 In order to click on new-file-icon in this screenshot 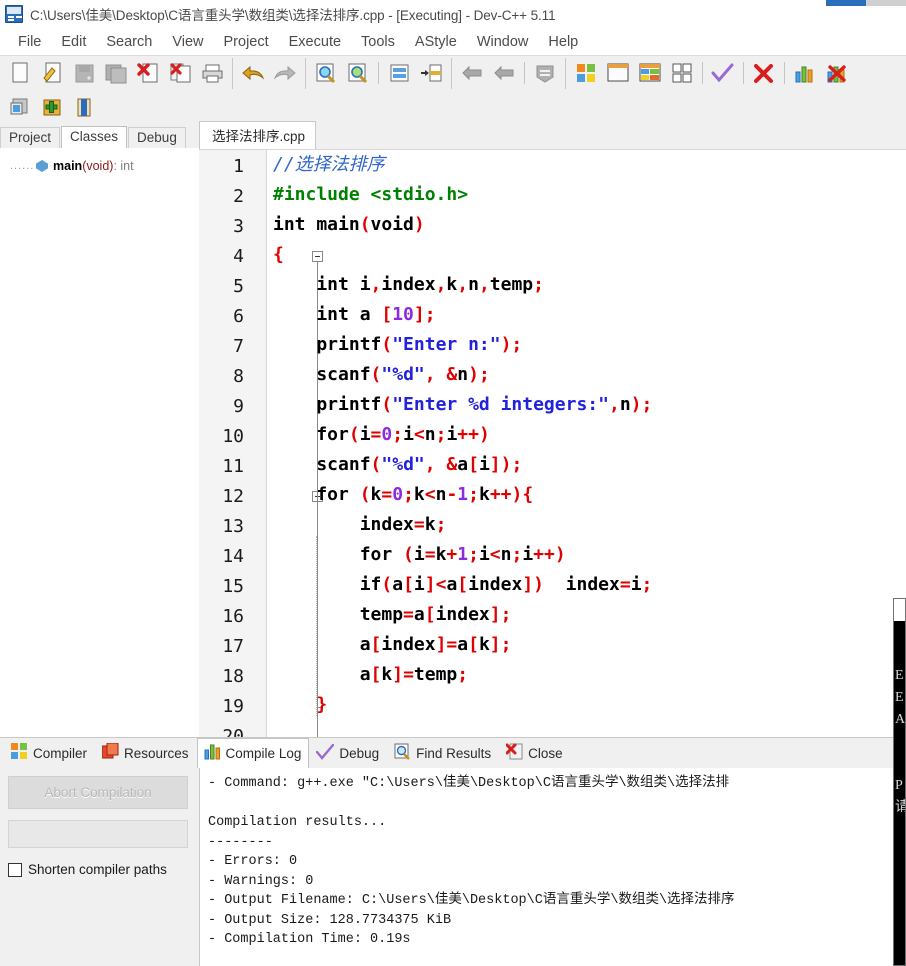, I will do `click(20, 73)`.